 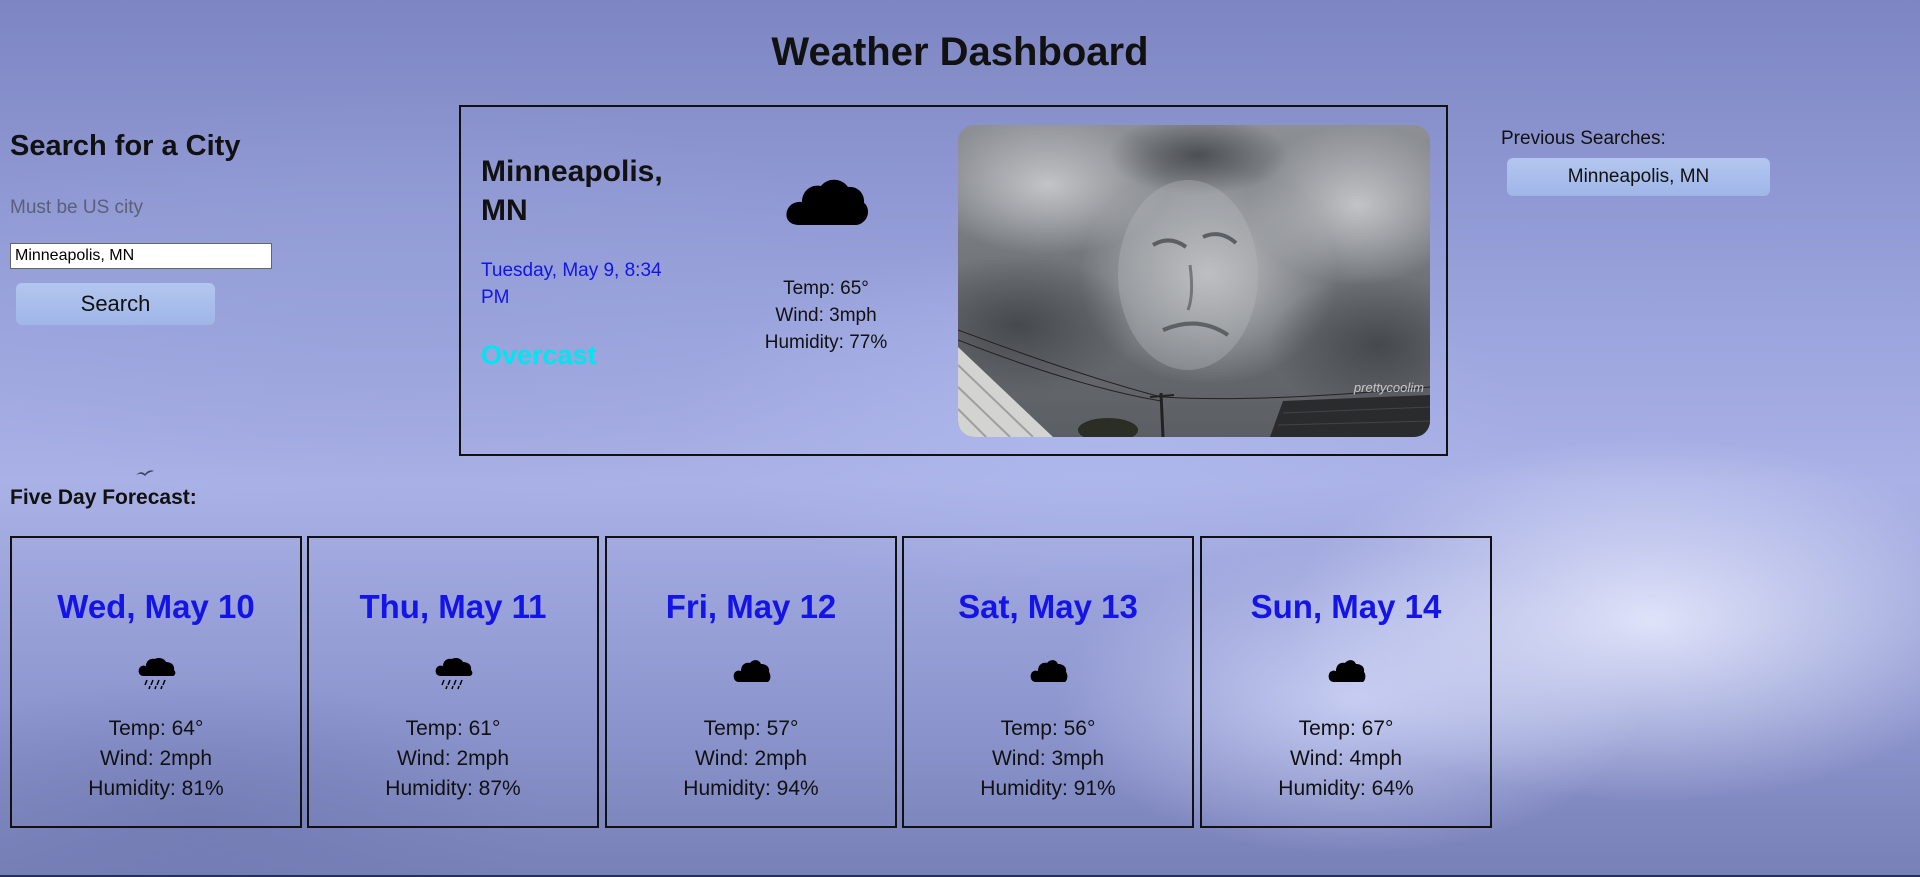 I want to click on current-date: Tuesday, May 9, 8:34 PM, so click(x=571, y=284).